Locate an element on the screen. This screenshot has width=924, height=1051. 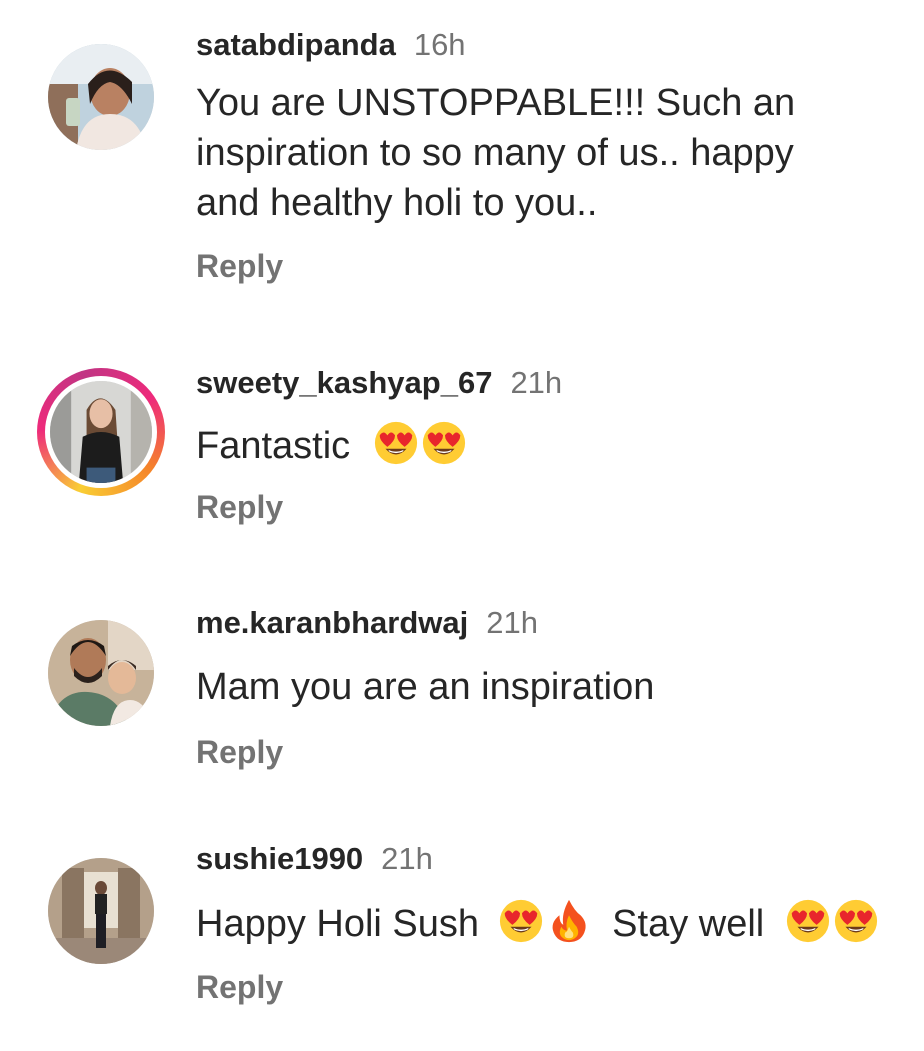
comment-text-body: Fantastic is located at coordinates (273, 446).